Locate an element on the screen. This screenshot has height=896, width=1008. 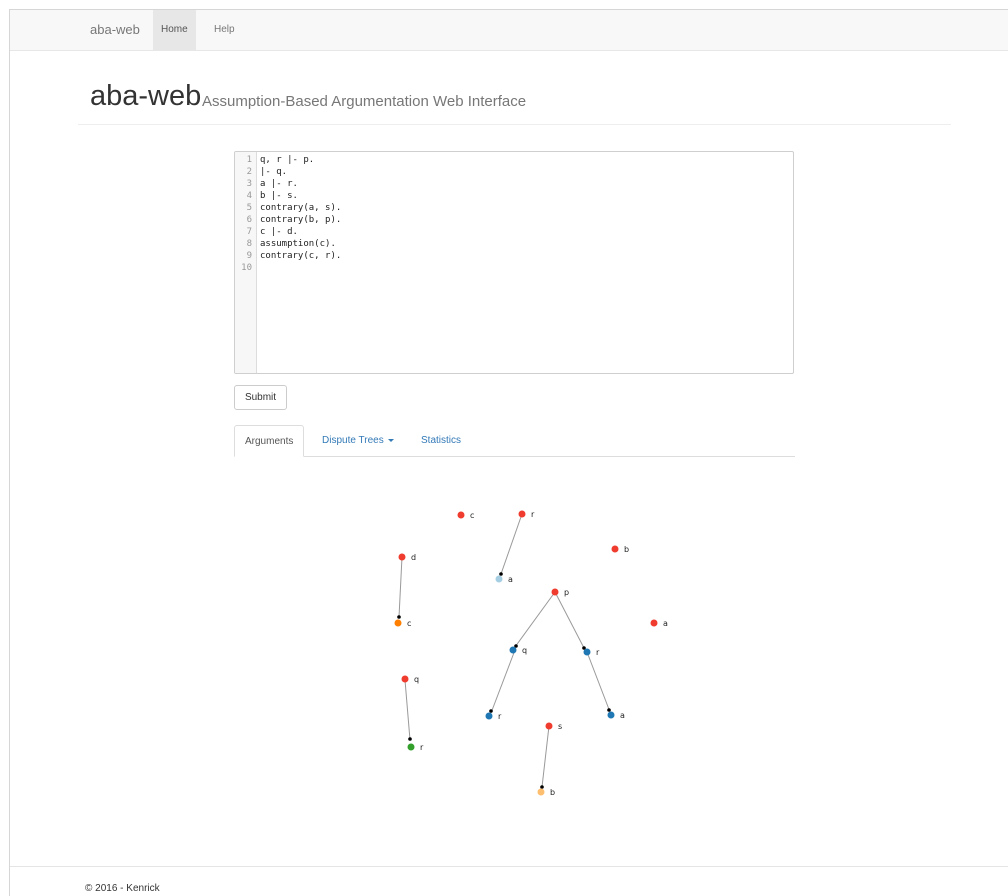
arguments-graph: c r b d a p c a q r q r a s r b is located at coordinates (531, 653).